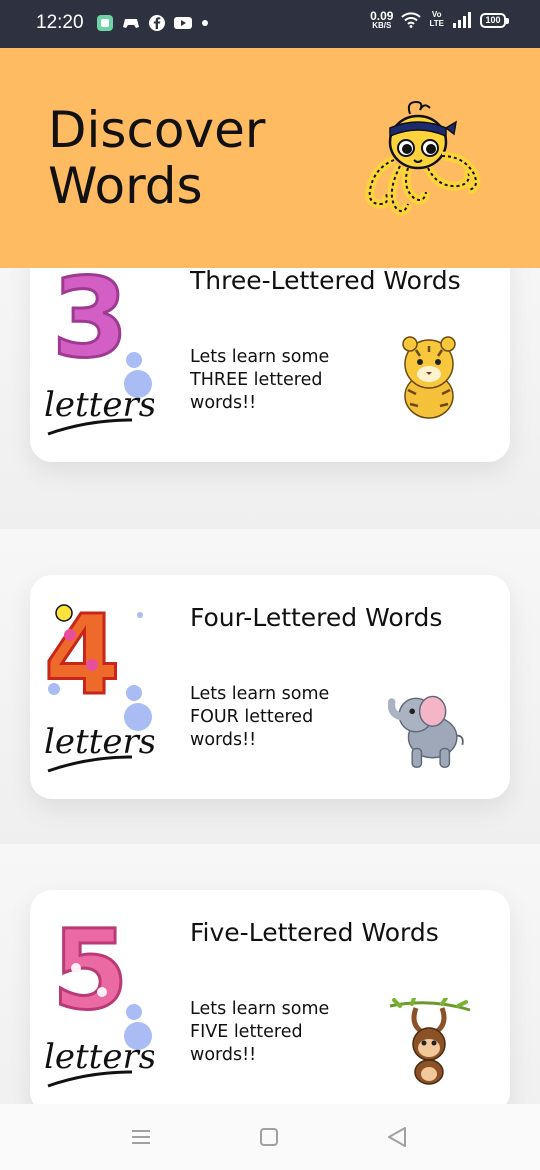 Image resolution: width=540 pixels, height=1170 pixels. I want to click on youtube-icon, so click(183, 23).